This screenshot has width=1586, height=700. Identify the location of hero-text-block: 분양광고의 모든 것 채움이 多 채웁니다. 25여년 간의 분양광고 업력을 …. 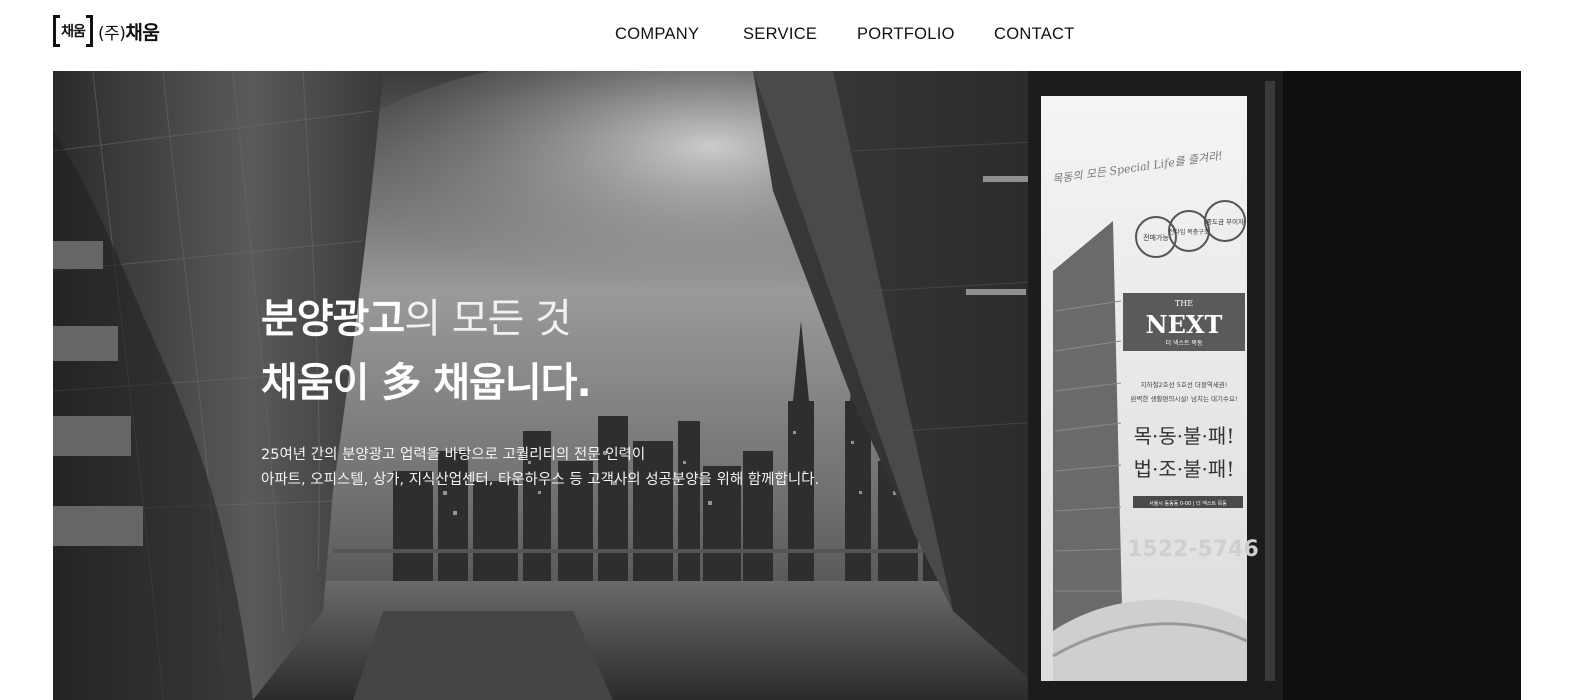
(540, 393).